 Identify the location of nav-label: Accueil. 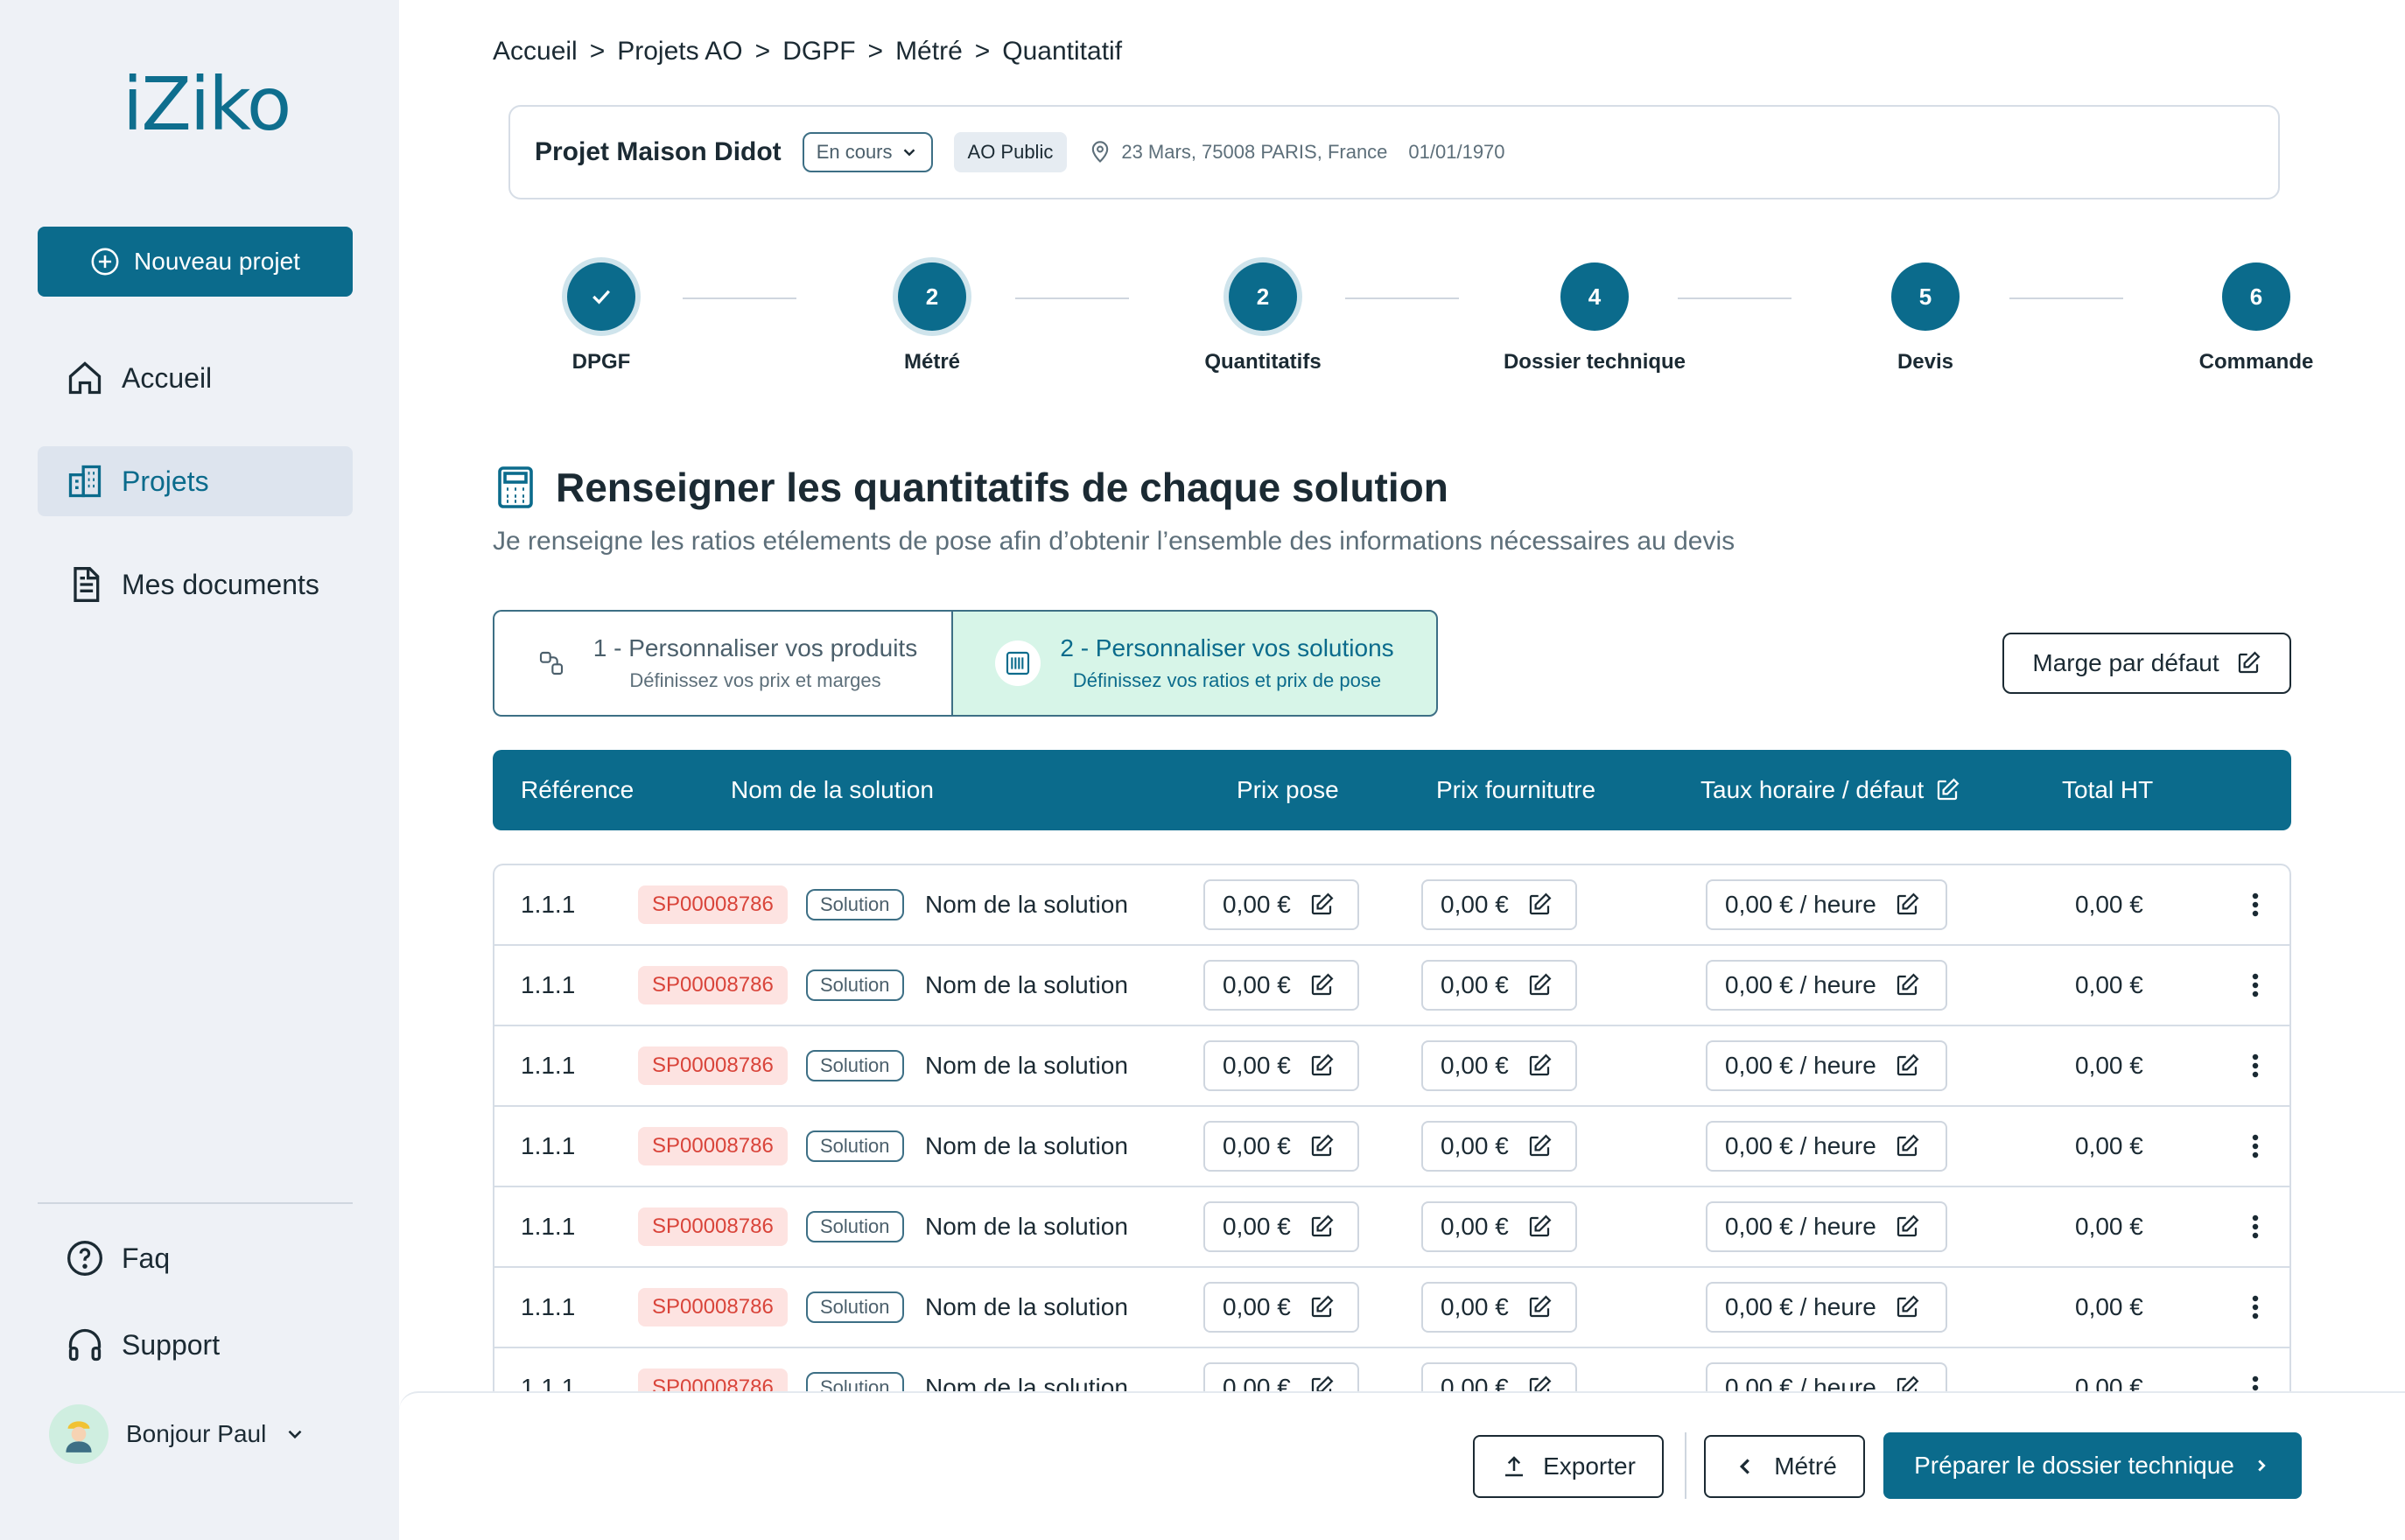
(167, 377).